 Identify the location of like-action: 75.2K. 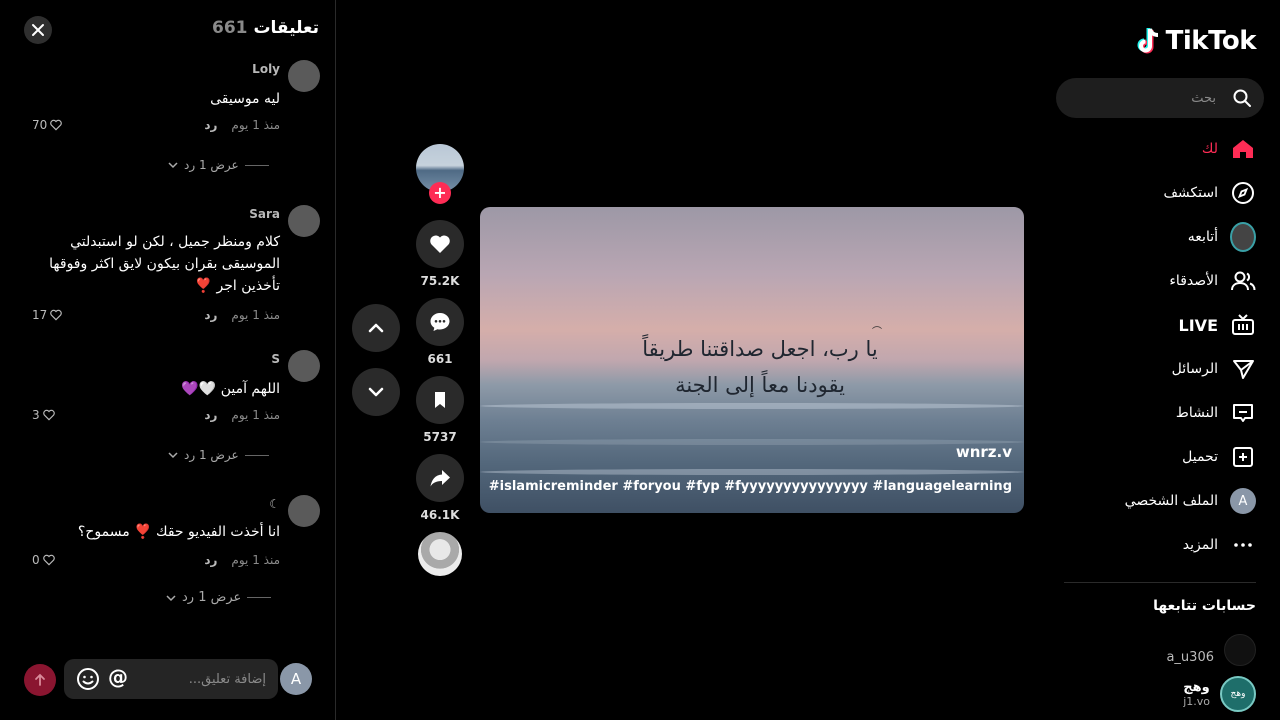
(440, 254).